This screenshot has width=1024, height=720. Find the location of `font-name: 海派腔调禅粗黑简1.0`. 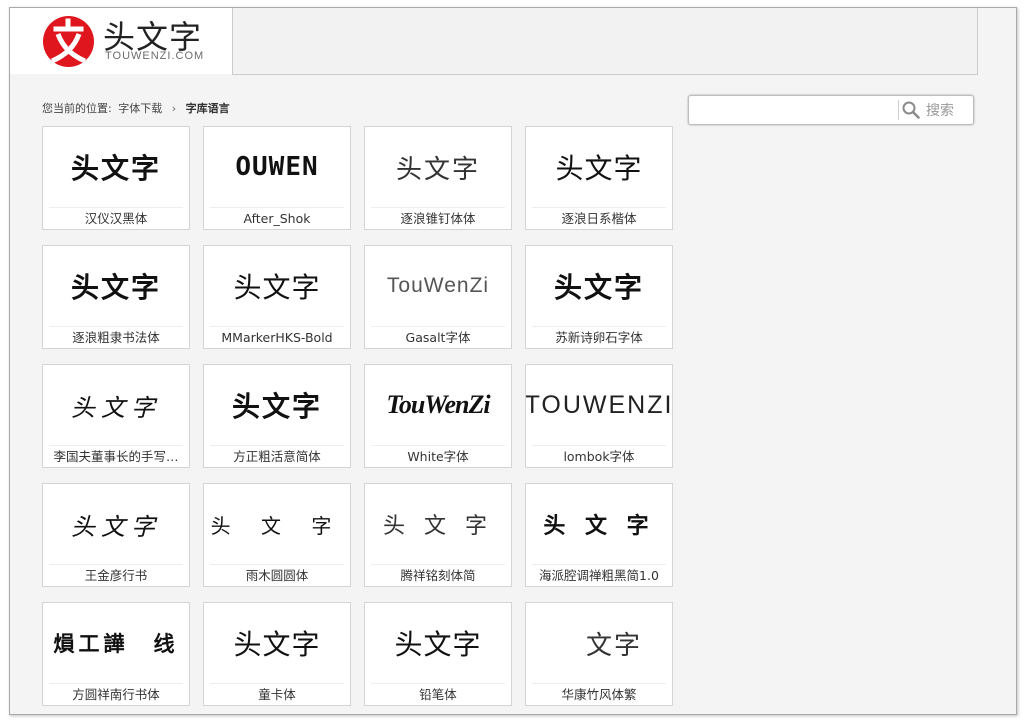

font-name: 海派腔调禅粗黑简1.0 is located at coordinates (599, 575).